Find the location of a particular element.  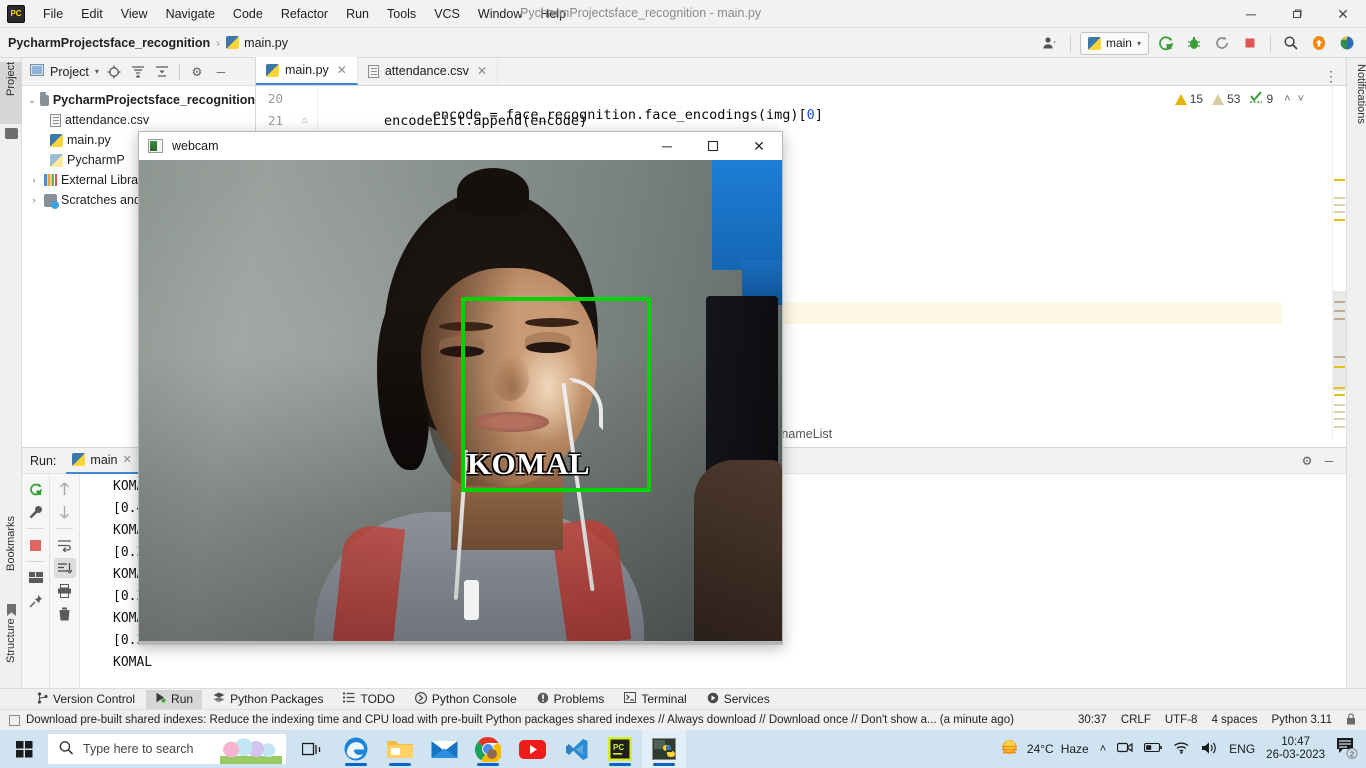

next-problem-icon: ˅ is located at coordinates (1301, 99).